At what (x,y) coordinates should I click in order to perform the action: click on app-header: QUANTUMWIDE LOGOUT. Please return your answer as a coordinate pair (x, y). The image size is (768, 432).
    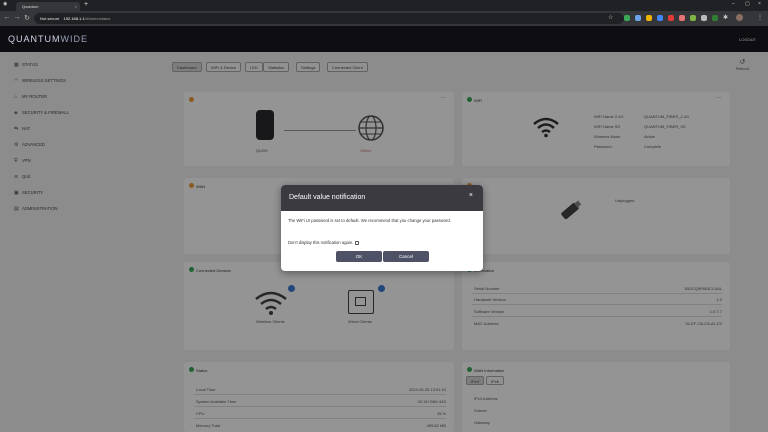
    Looking at the image, I should click on (384, 39).